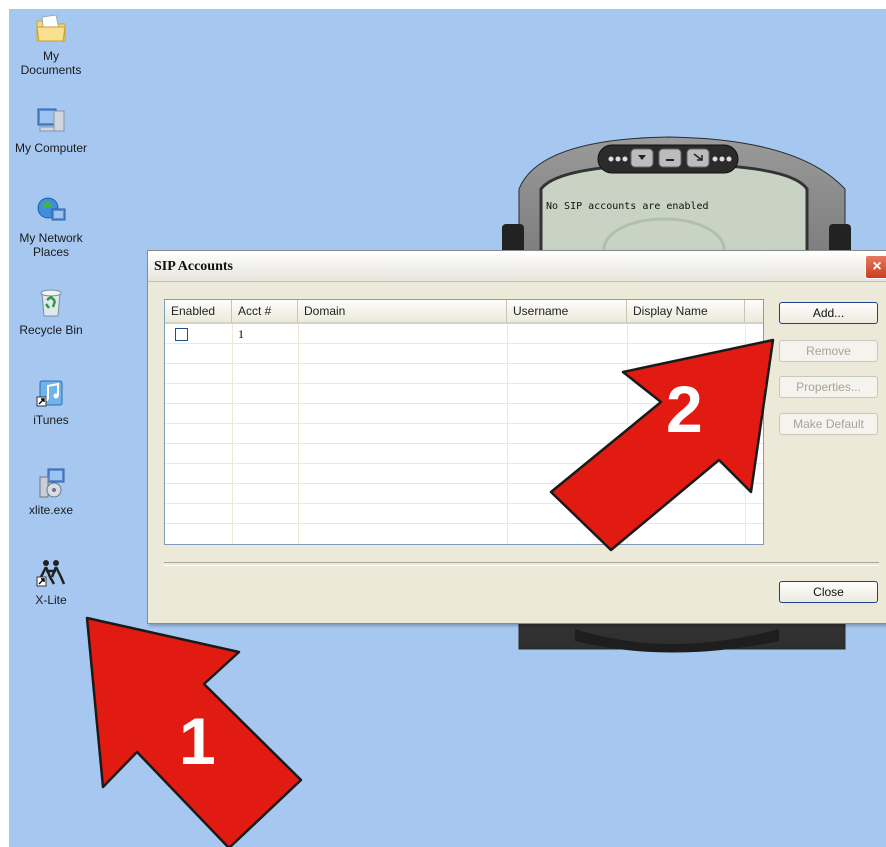  What do you see at coordinates (241, 334) in the screenshot?
I see `acct-number: 1` at bounding box center [241, 334].